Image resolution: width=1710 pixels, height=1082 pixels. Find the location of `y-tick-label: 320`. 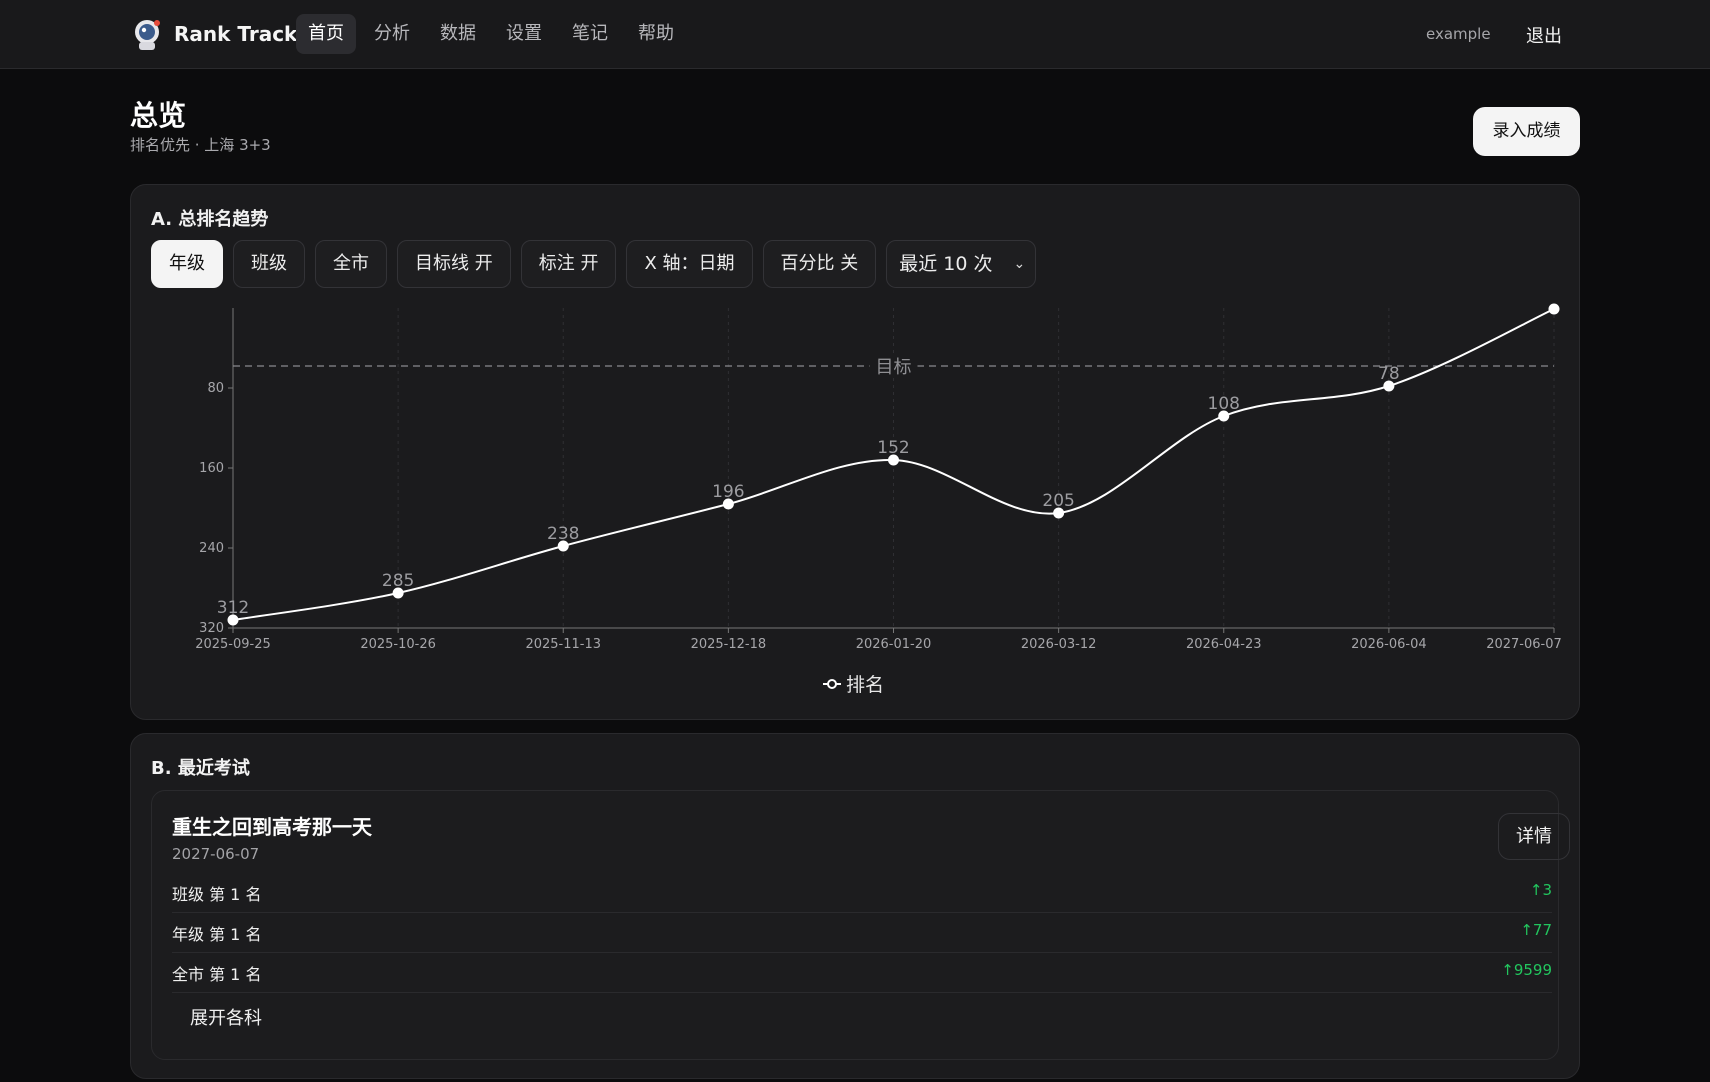

y-tick-label: 320 is located at coordinates (211, 628).